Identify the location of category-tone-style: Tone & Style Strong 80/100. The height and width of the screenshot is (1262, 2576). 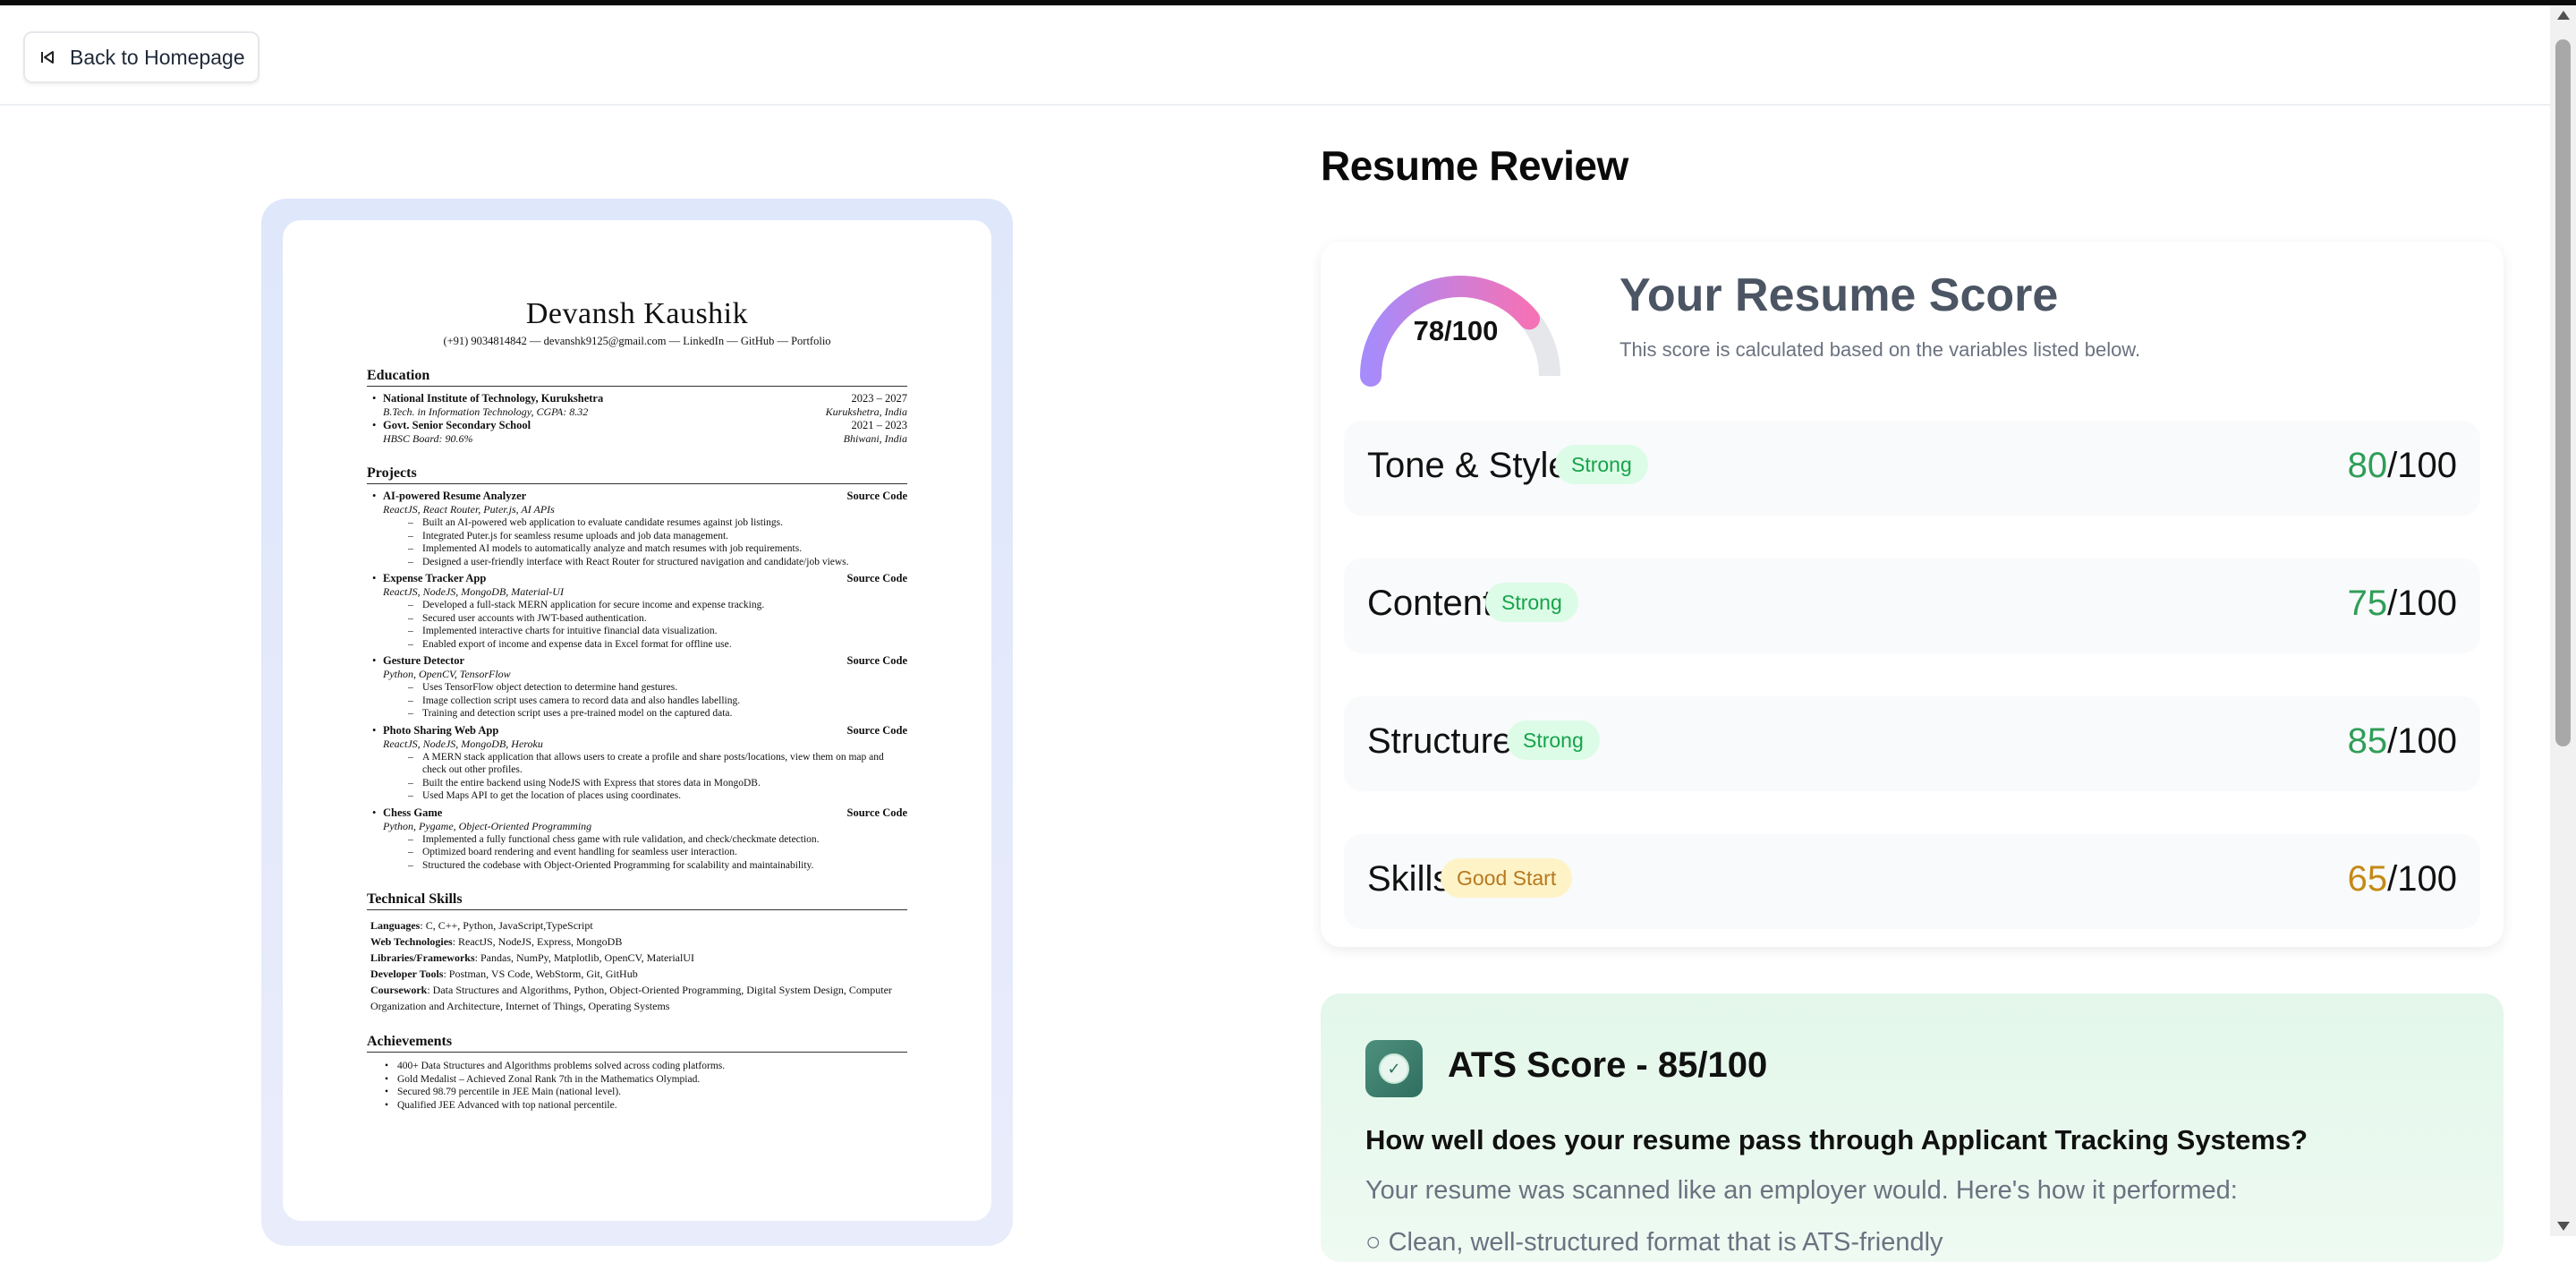
(1912, 468).